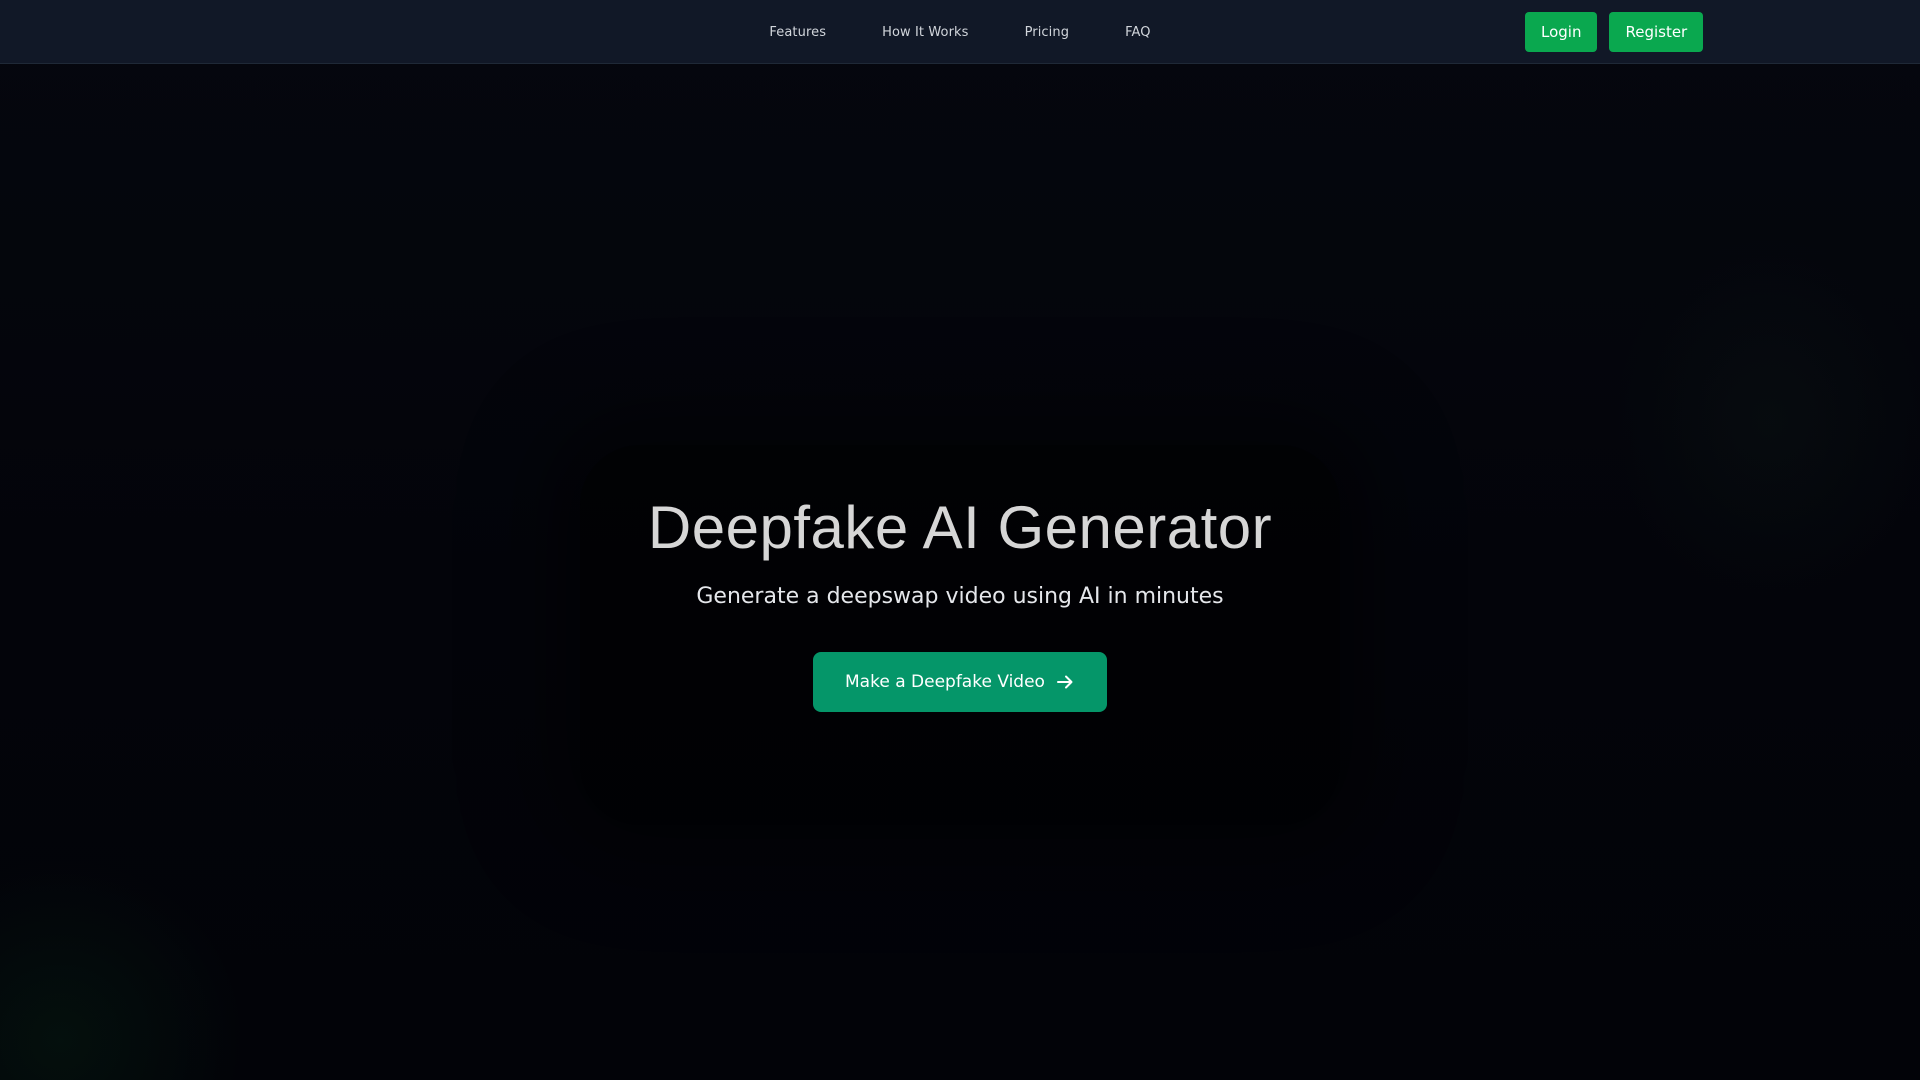 Image resolution: width=1920 pixels, height=1080 pixels. What do you see at coordinates (925, 32) in the screenshot?
I see `nav-link-how-it-works: How It Works` at bounding box center [925, 32].